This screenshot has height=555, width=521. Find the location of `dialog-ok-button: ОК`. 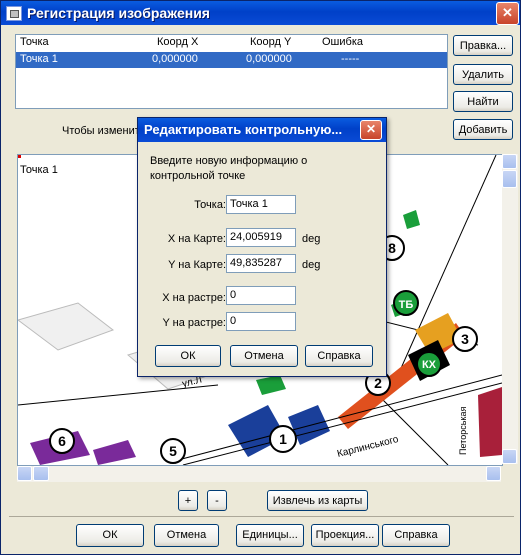

dialog-ok-button: ОК is located at coordinates (188, 356).